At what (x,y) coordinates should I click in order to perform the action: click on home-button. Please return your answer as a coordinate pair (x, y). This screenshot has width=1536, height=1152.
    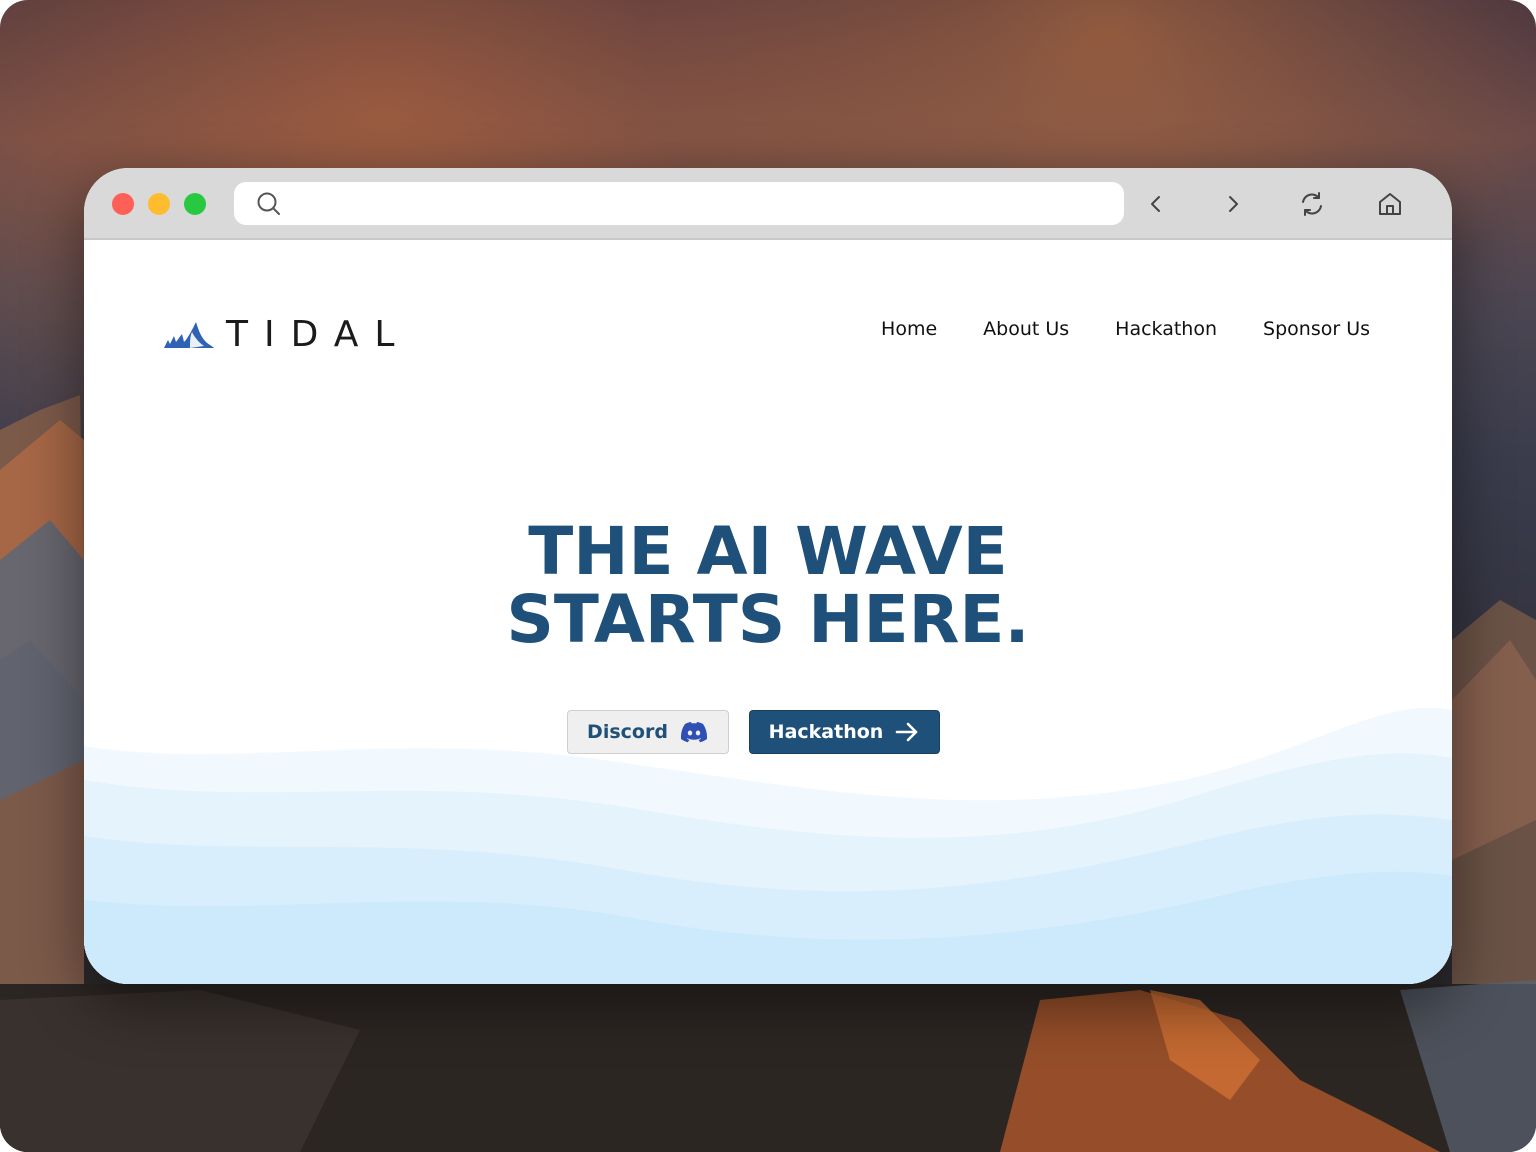
    Looking at the image, I should click on (1390, 204).